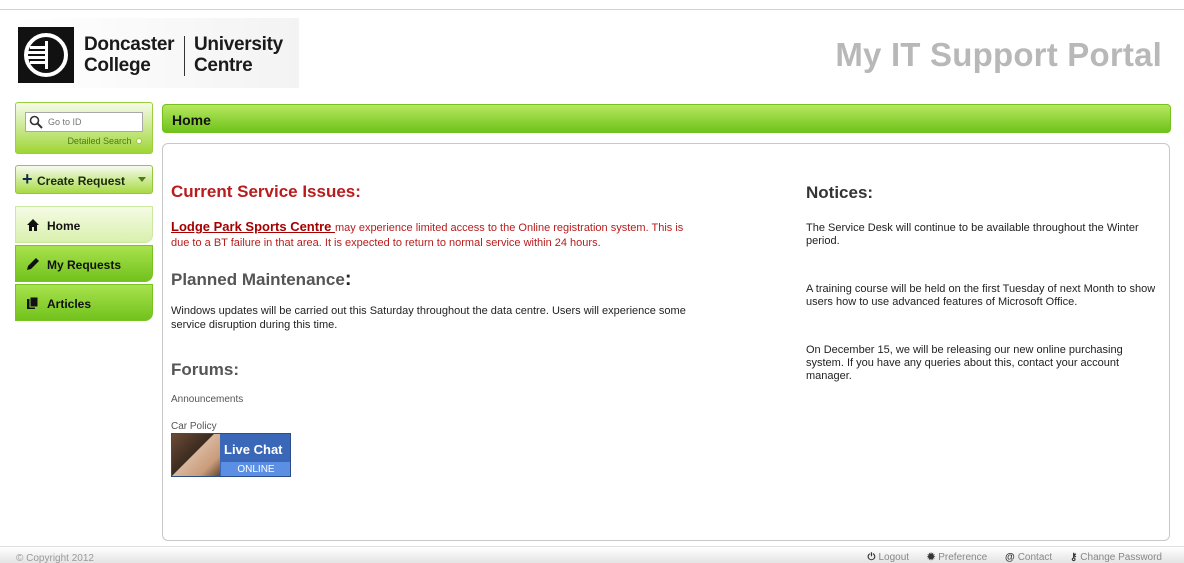 The height and width of the screenshot is (563, 1184). What do you see at coordinates (840, 192) in the screenshot?
I see `notices-heading: Notices:` at bounding box center [840, 192].